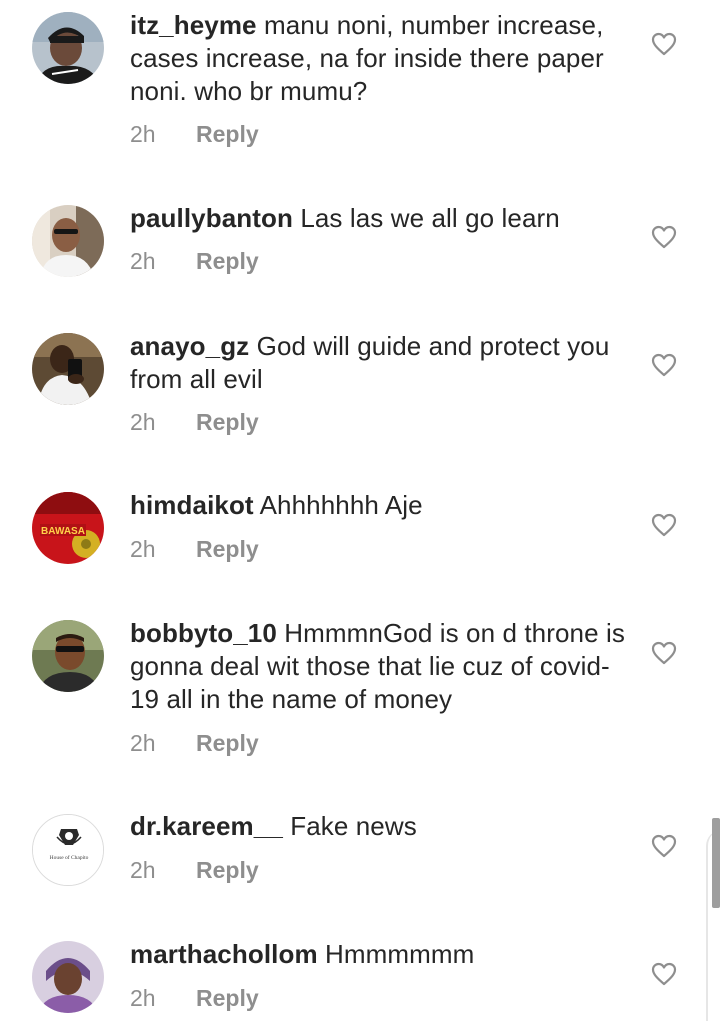 The image size is (720, 1021). Describe the element at coordinates (189, 346) in the screenshot. I see `comment-username: anayo_gz` at that location.